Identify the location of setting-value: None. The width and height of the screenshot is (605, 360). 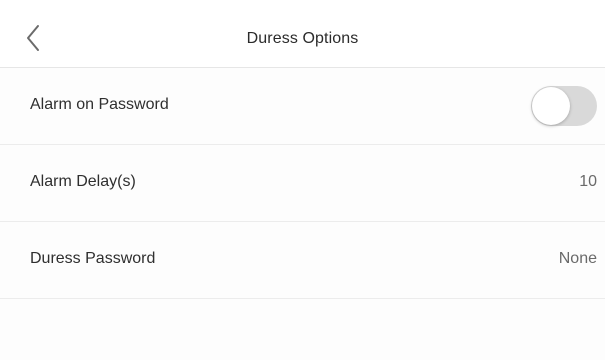
(577, 258).